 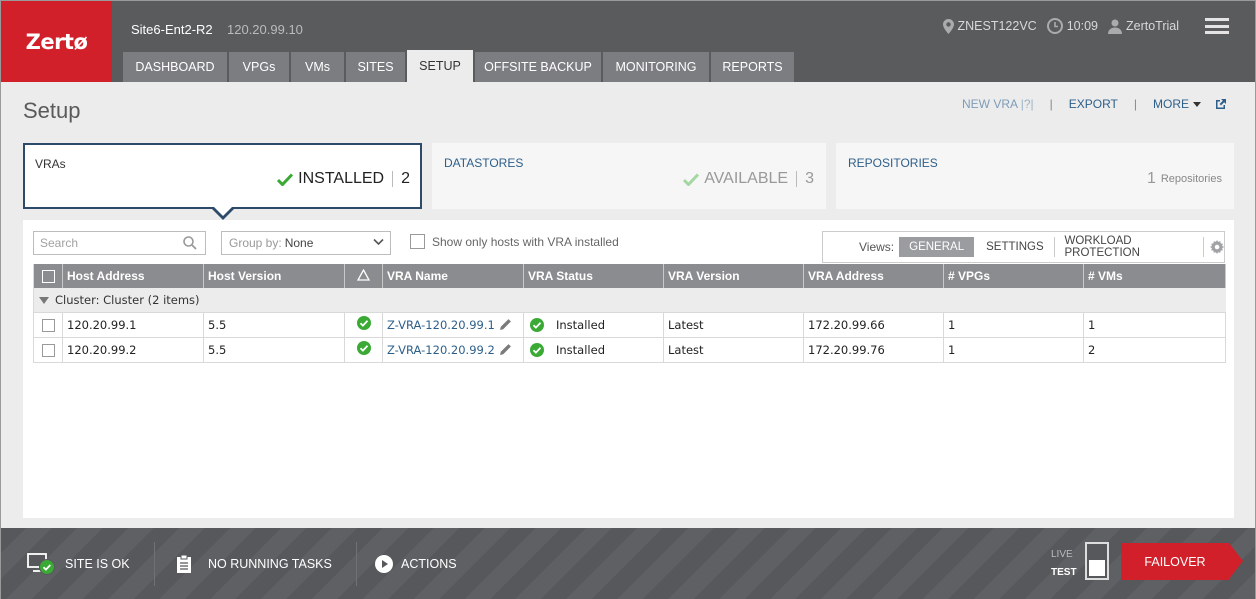 I want to click on alert-cell, so click(x=363, y=350).